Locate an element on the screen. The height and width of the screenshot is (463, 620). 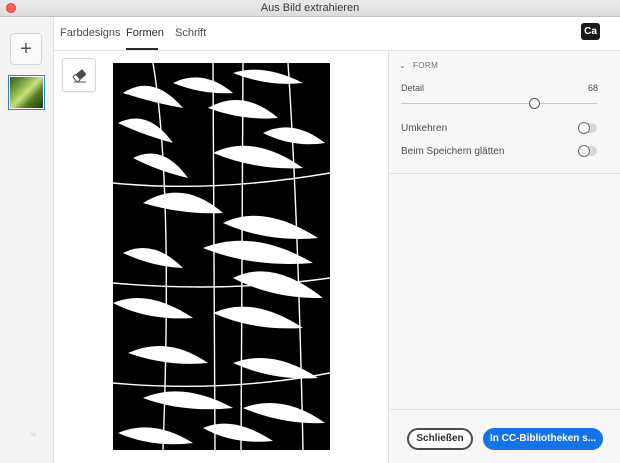
smooth-on-save-toggle-knob is located at coordinates (584, 151).